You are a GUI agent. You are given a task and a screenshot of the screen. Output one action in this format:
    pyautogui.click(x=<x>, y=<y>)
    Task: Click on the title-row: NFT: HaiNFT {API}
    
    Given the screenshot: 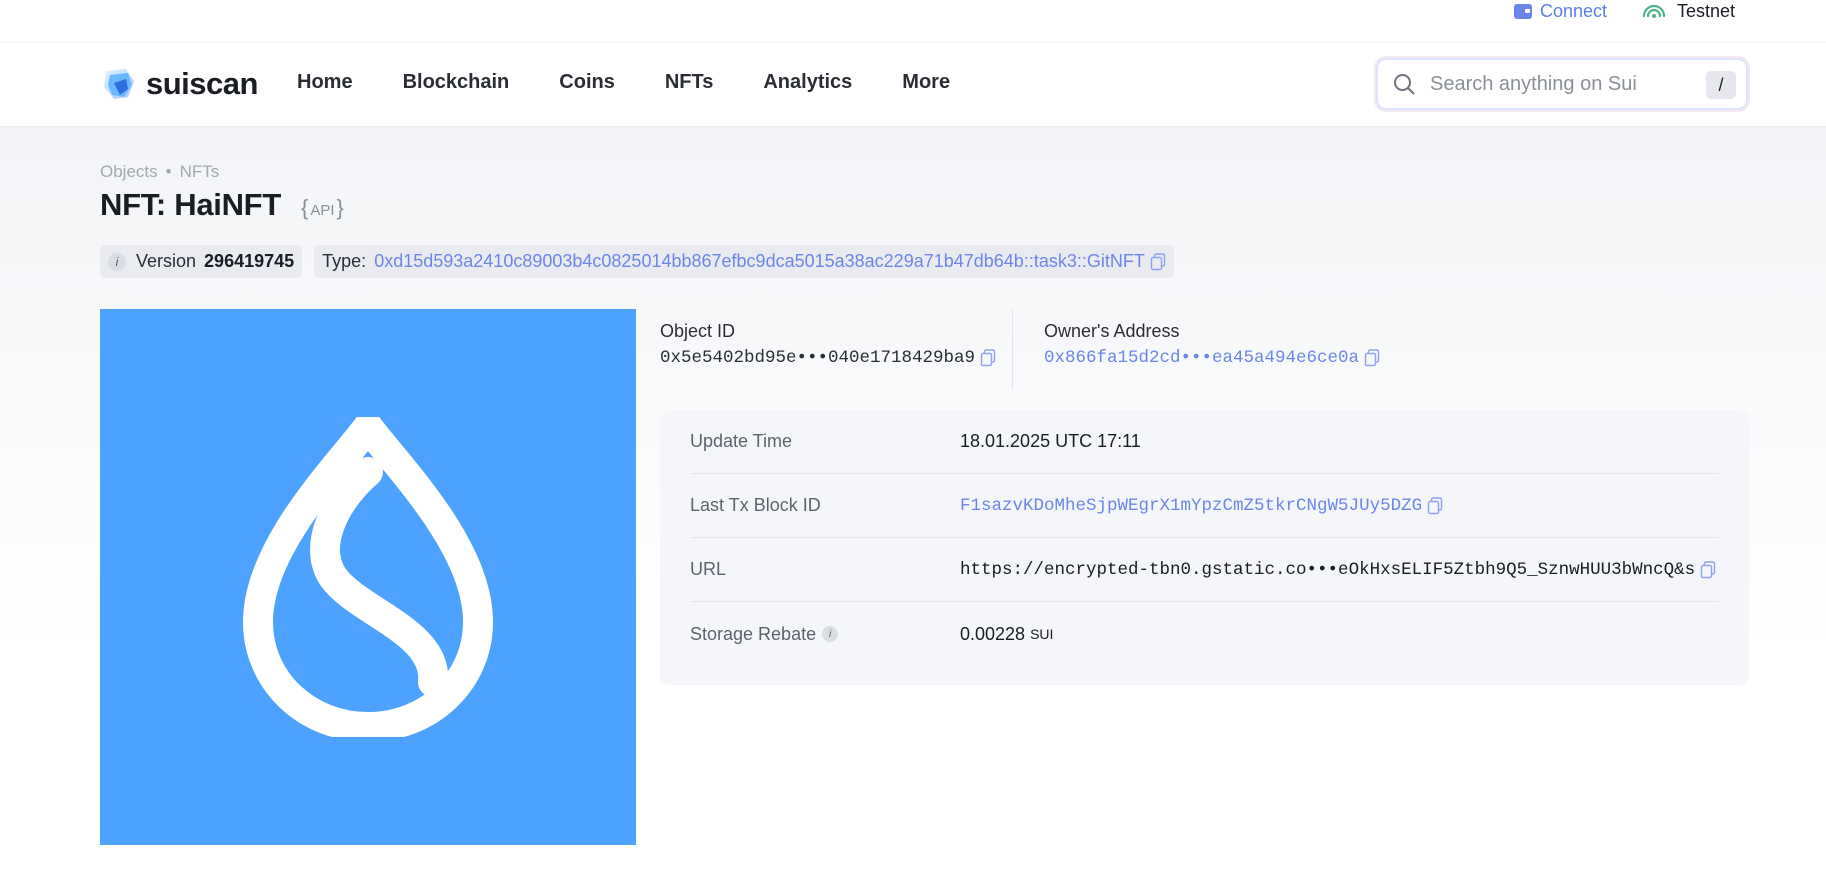 What is the action you would take?
    pyautogui.click(x=222, y=205)
    